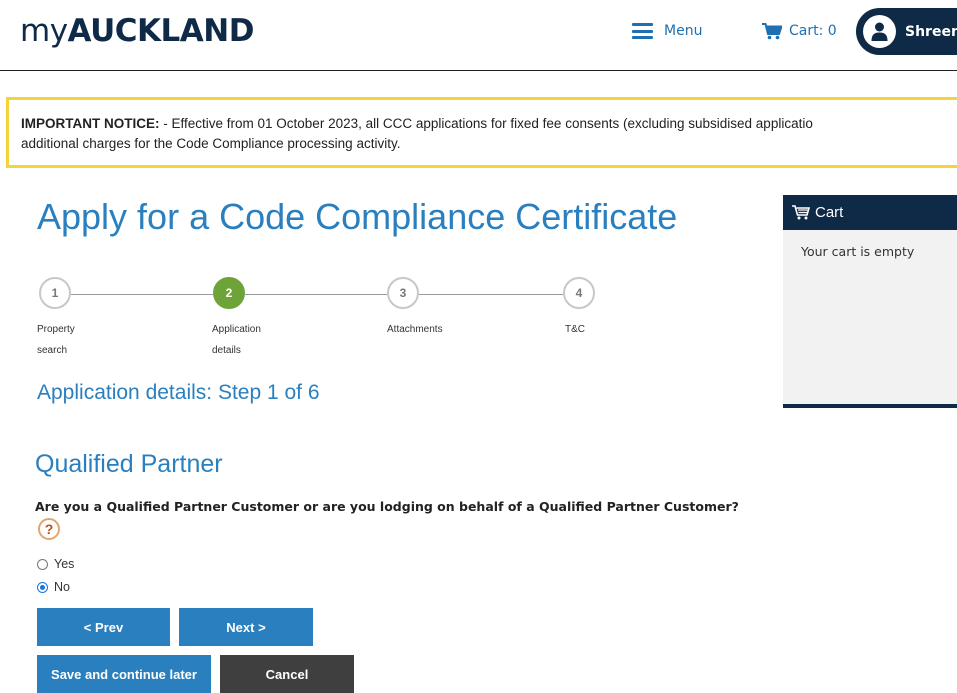 This screenshot has height=693, width=957. Describe the element at coordinates (42, 587) in the screenshot. I see `radio-no` at that location.